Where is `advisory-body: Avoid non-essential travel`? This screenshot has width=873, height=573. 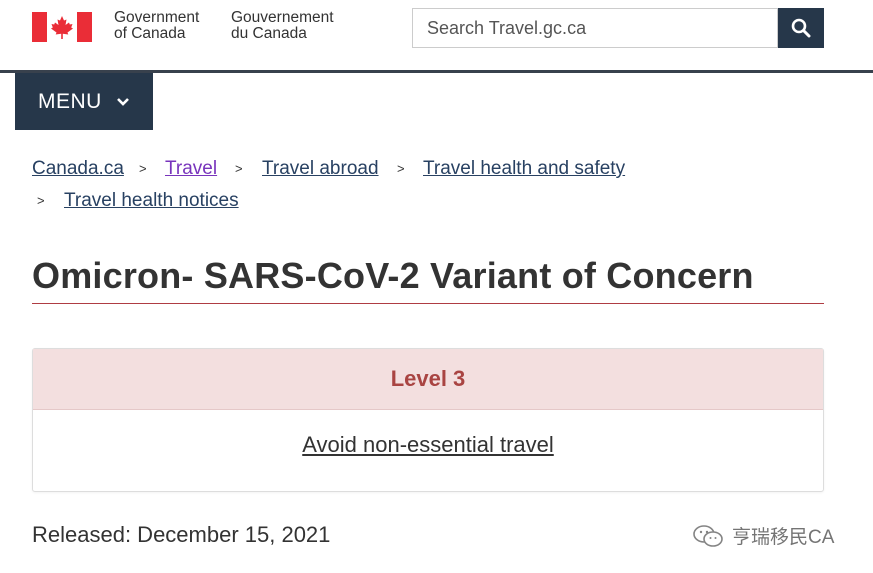
advisory-body: Avoid non-essential travel is located at coordinates (428, 445).